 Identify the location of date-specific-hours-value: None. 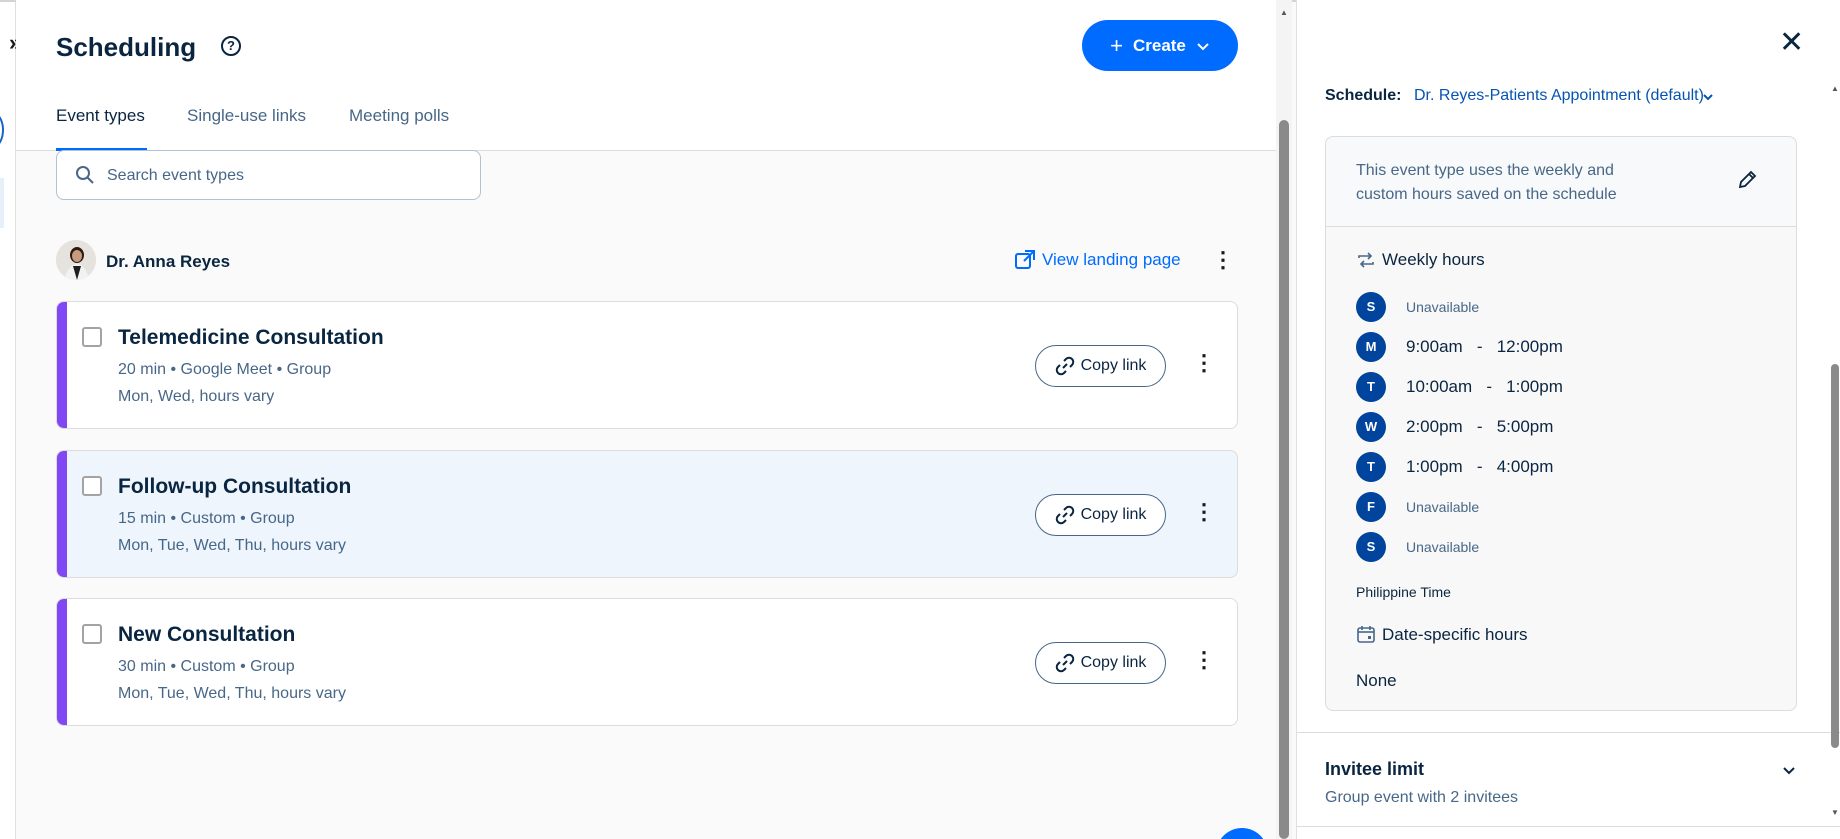
(1376, 680).